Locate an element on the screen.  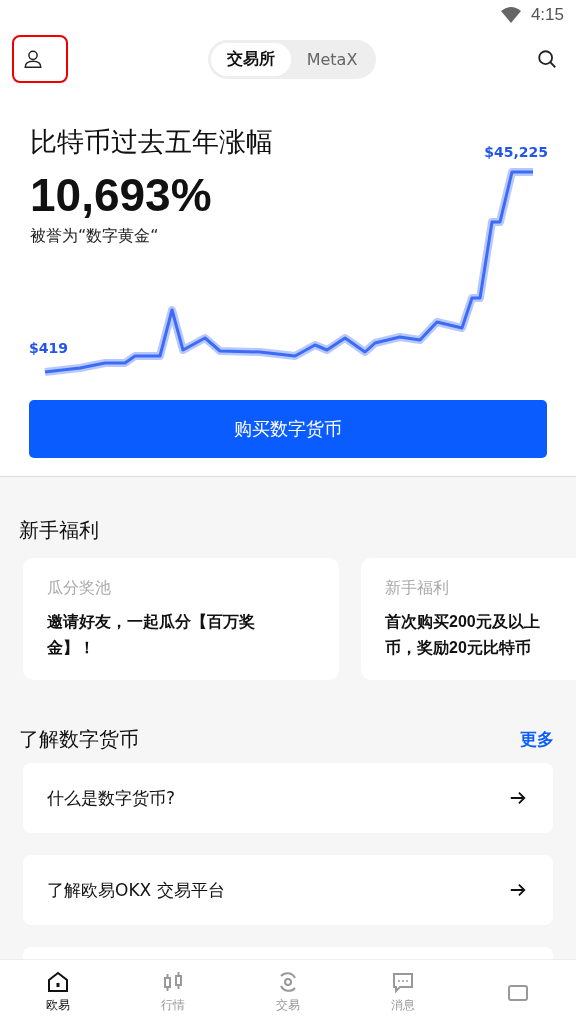
learn-item: 什么是数字货币? is located at coordinates (288, 798).